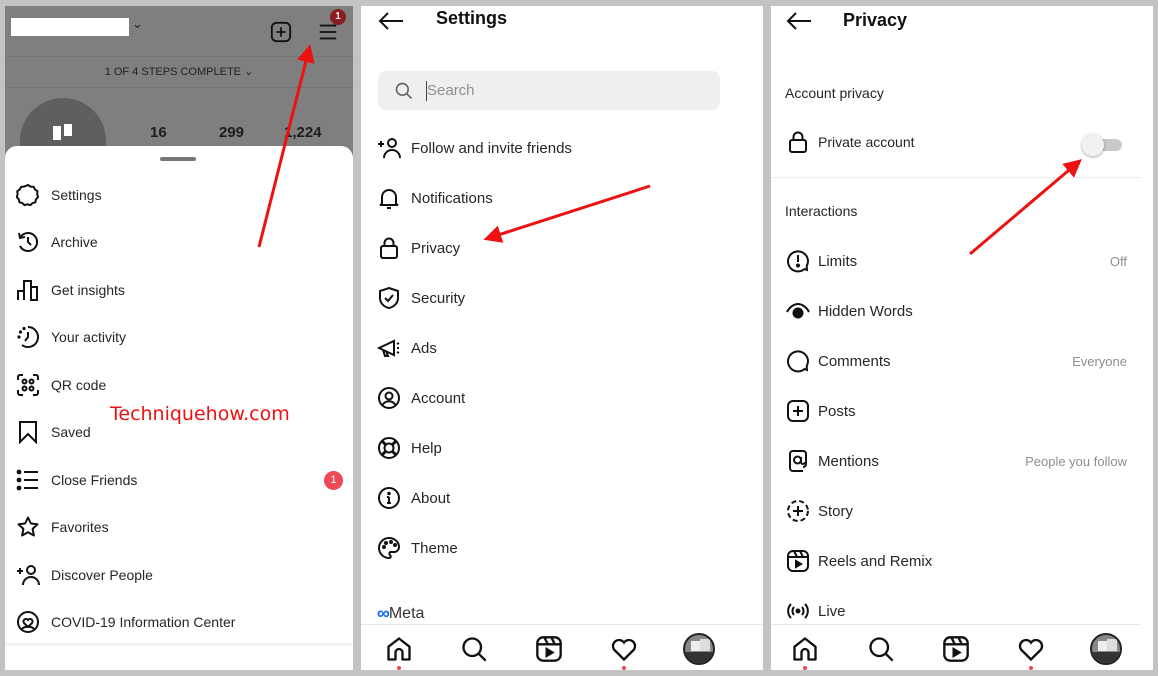 The image size is (1158, 676). I want to click on info-icon, so click(389, 498).